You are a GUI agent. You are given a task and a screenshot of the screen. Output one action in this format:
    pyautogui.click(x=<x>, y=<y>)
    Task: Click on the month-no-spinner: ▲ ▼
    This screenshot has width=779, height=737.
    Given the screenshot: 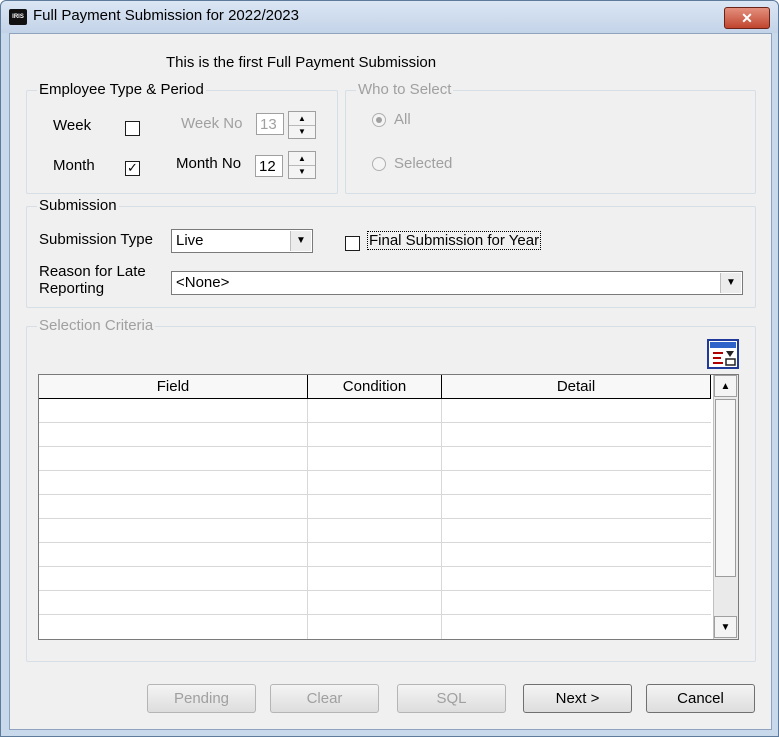 What is the action you would take?
    pyautogui.click(x=302, y=165)
    